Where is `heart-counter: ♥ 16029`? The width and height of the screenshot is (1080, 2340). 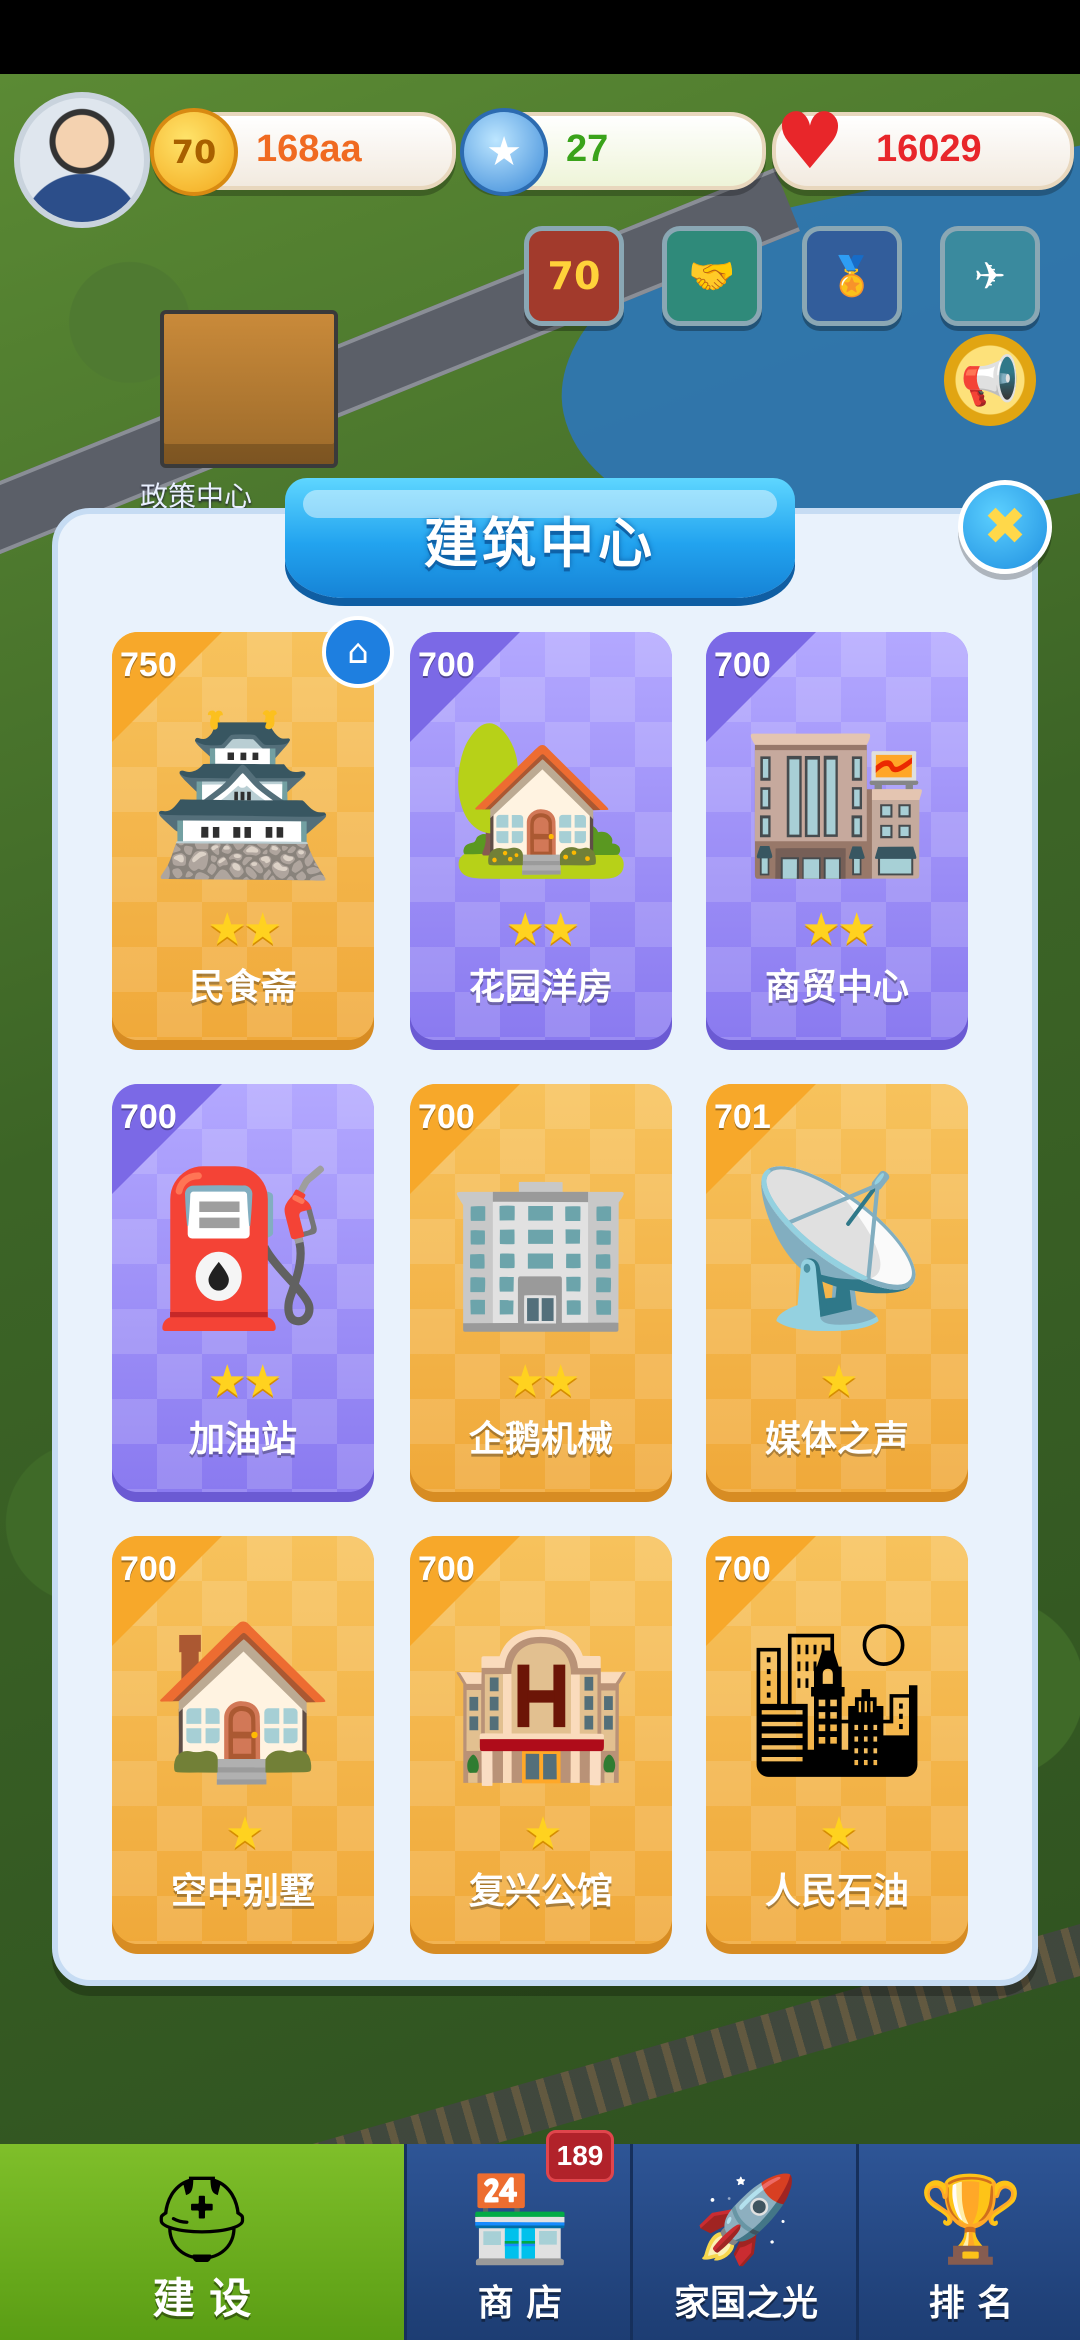
heart-counter: ♥ 16029 is located at coordinates (923, 143).